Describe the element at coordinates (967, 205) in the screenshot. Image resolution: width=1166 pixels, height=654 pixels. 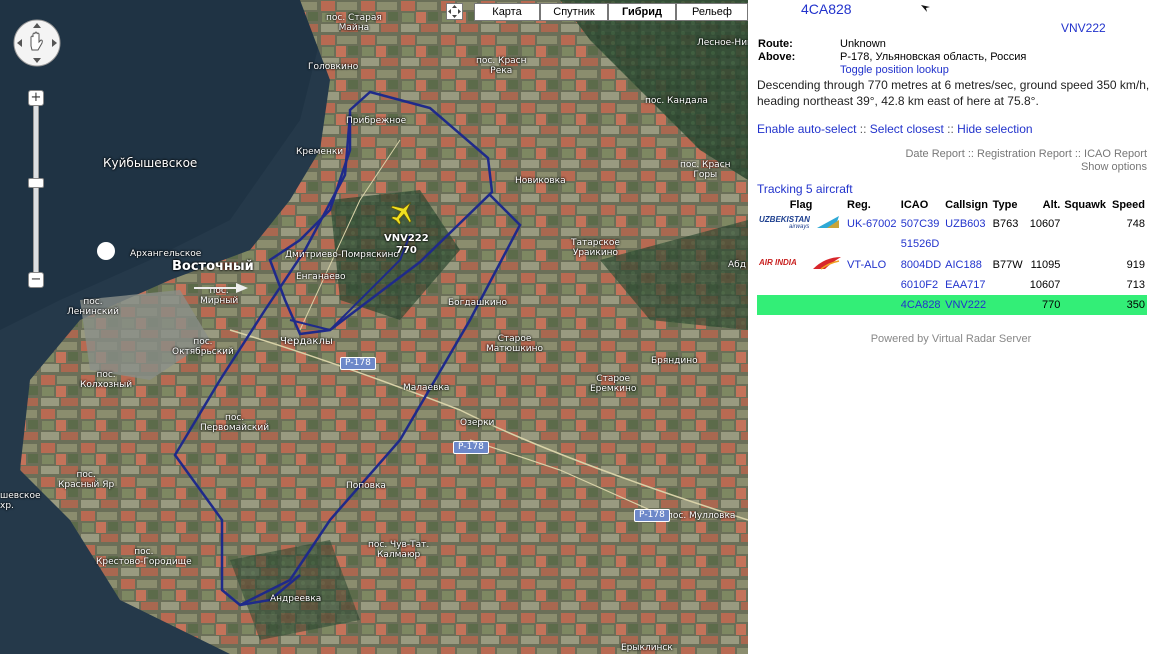
I see `column-header-callsign: Callsign` at that location.